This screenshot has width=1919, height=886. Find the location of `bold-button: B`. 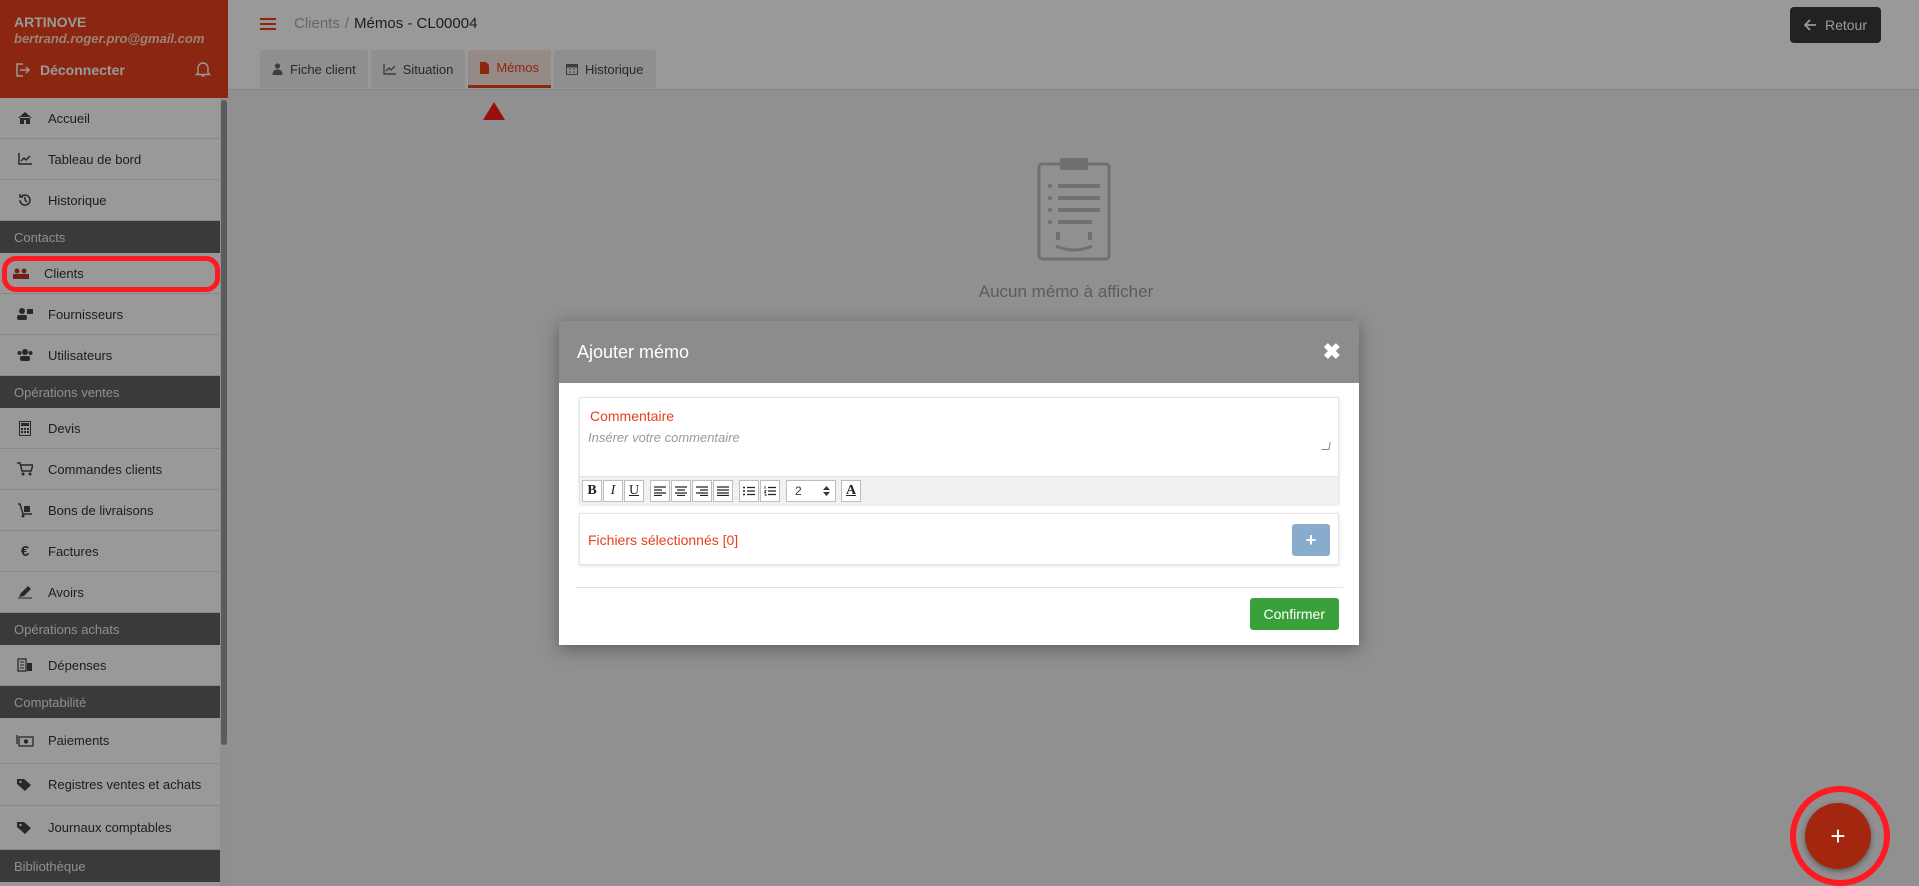

bold-button: B is located at coordinates (592, 490).